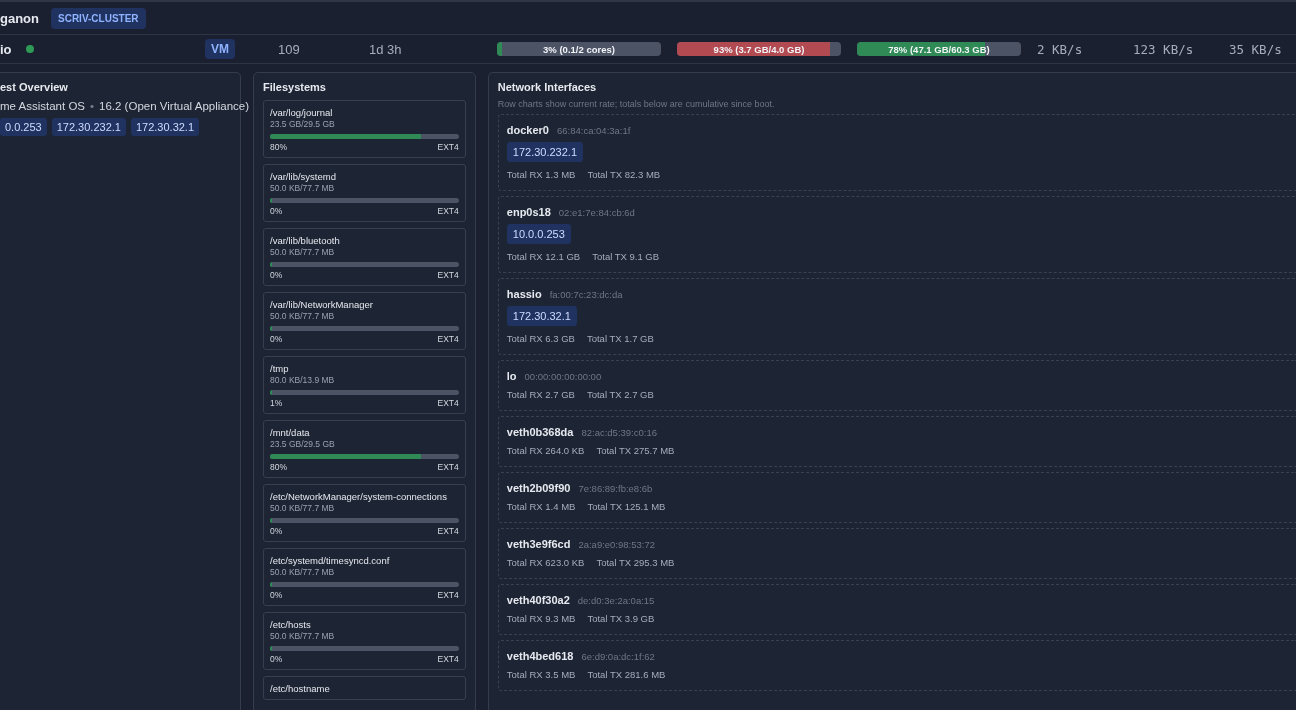  Describe the element at coordinates (289, 49) in the screenshot. I see `guest-id: 109` at that location.